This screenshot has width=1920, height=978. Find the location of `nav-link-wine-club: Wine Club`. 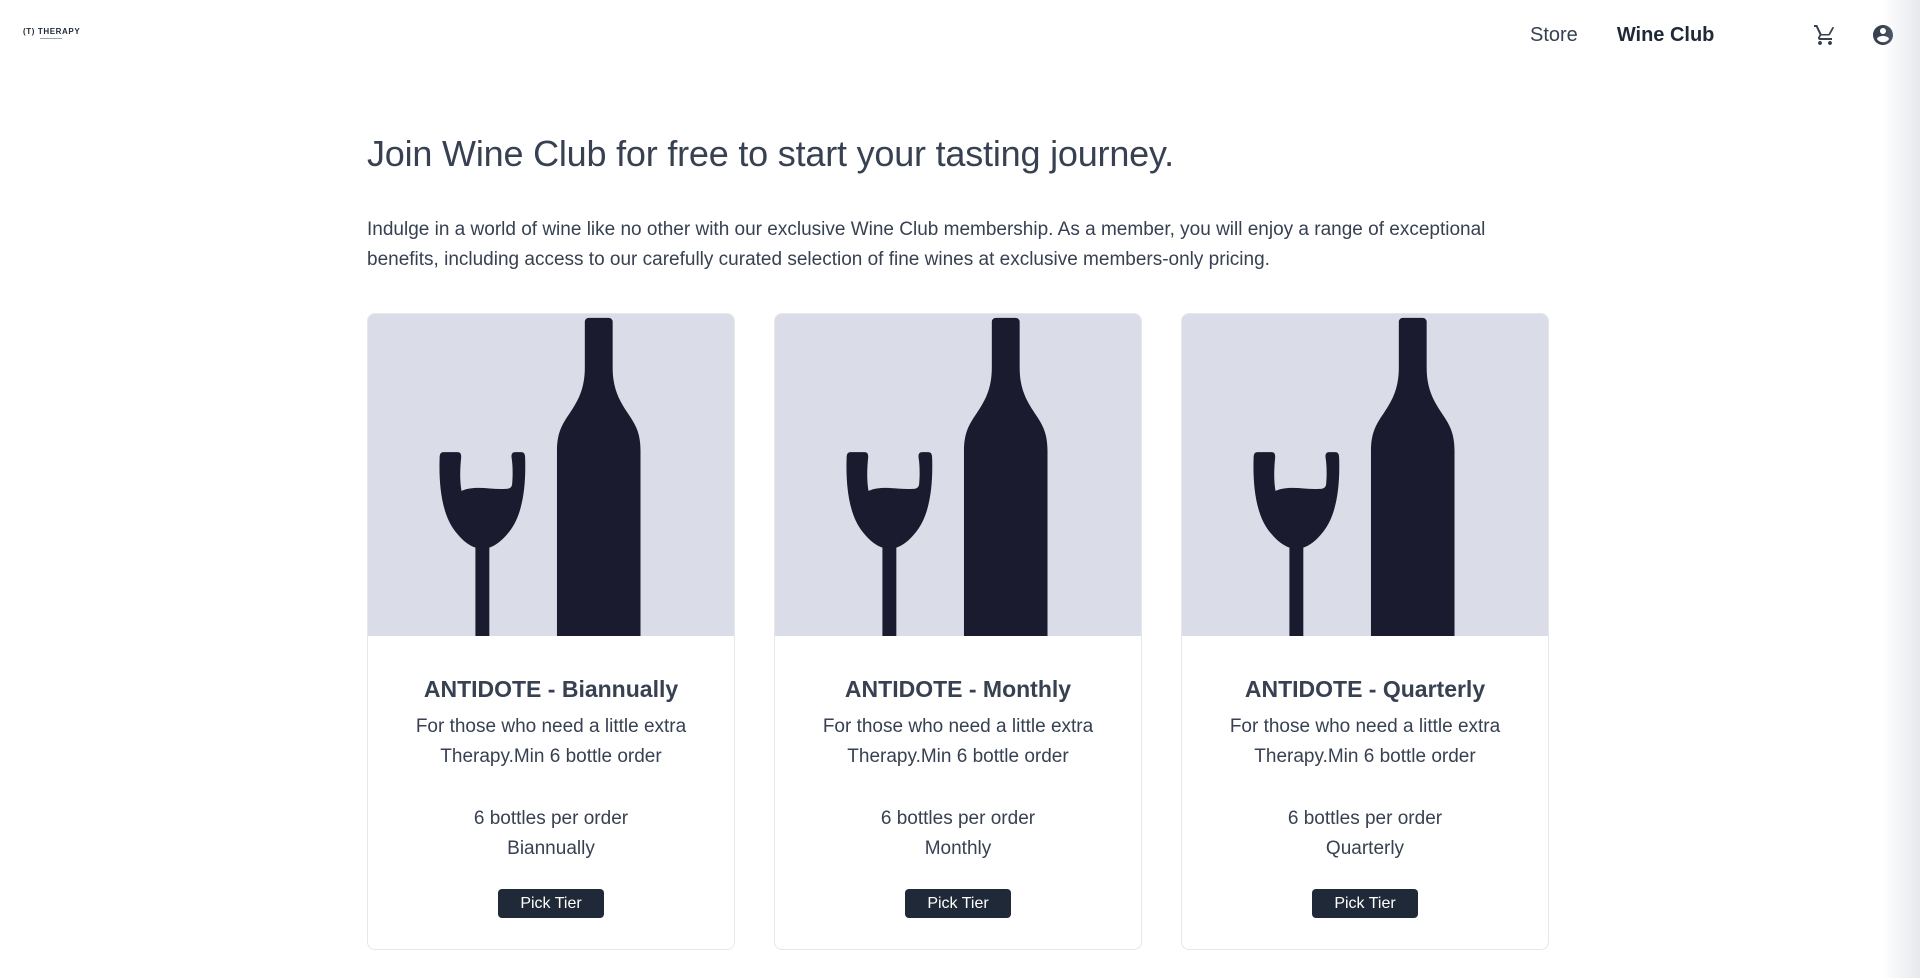

nav-link-wine-club: Wine Club is located at coordinates (1666, 35).